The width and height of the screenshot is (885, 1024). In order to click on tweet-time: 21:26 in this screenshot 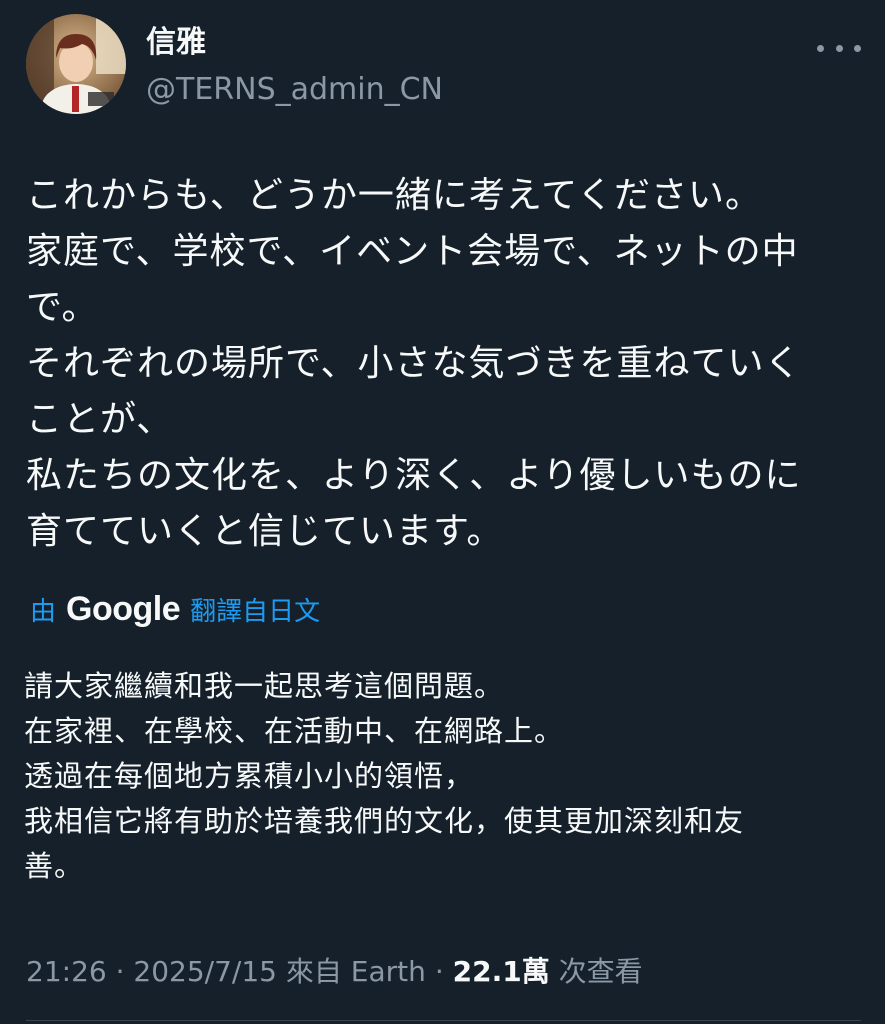, I will do `click(66, 971)`.